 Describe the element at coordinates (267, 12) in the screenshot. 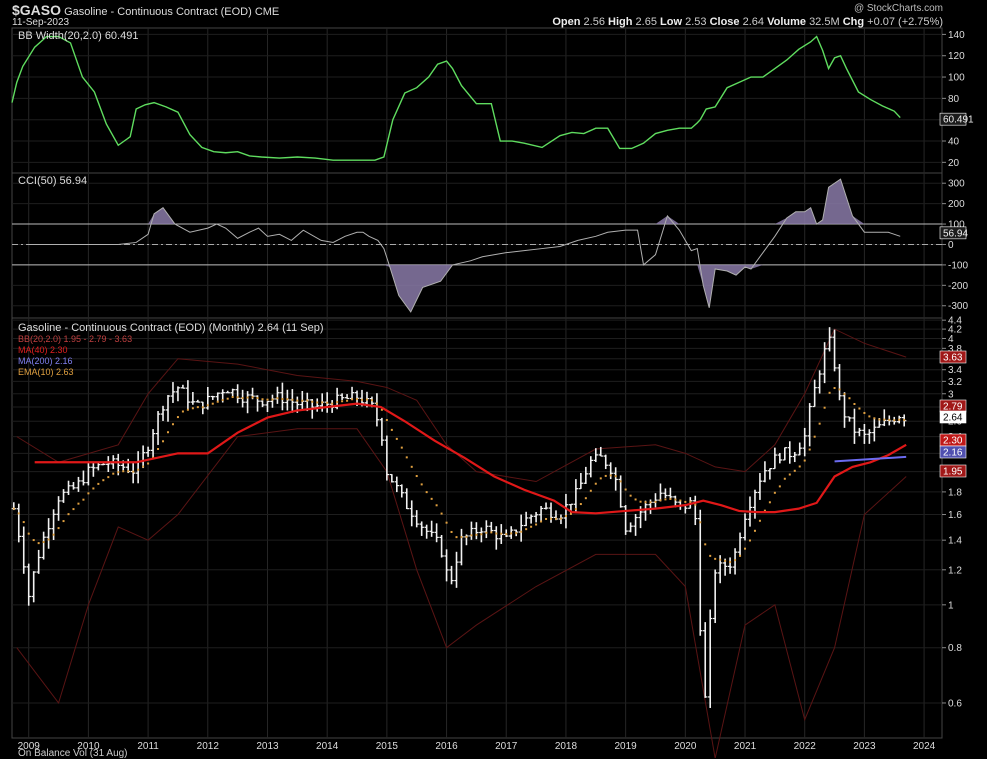

I see `exchange: CME` at that location.